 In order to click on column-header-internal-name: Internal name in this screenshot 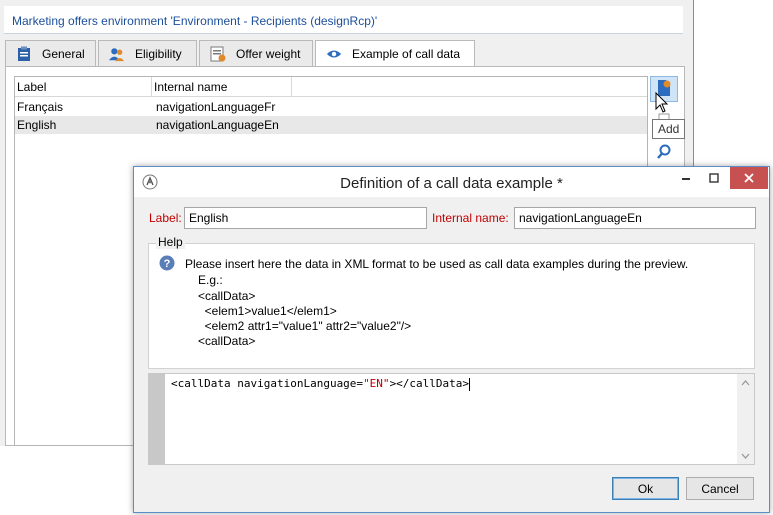, I will do `click(190, 87)`.